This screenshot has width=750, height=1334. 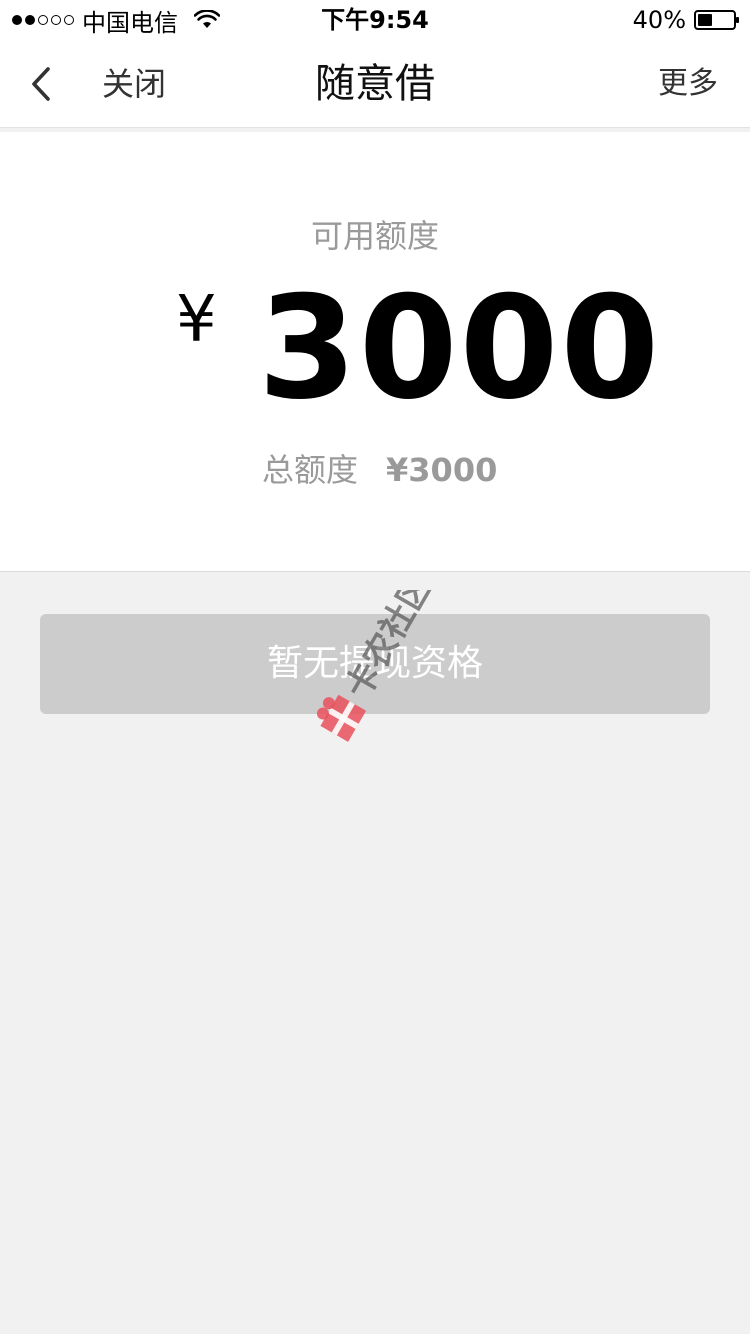 I want to click on currency-symbol: ¥, so click(x=196, y=320).